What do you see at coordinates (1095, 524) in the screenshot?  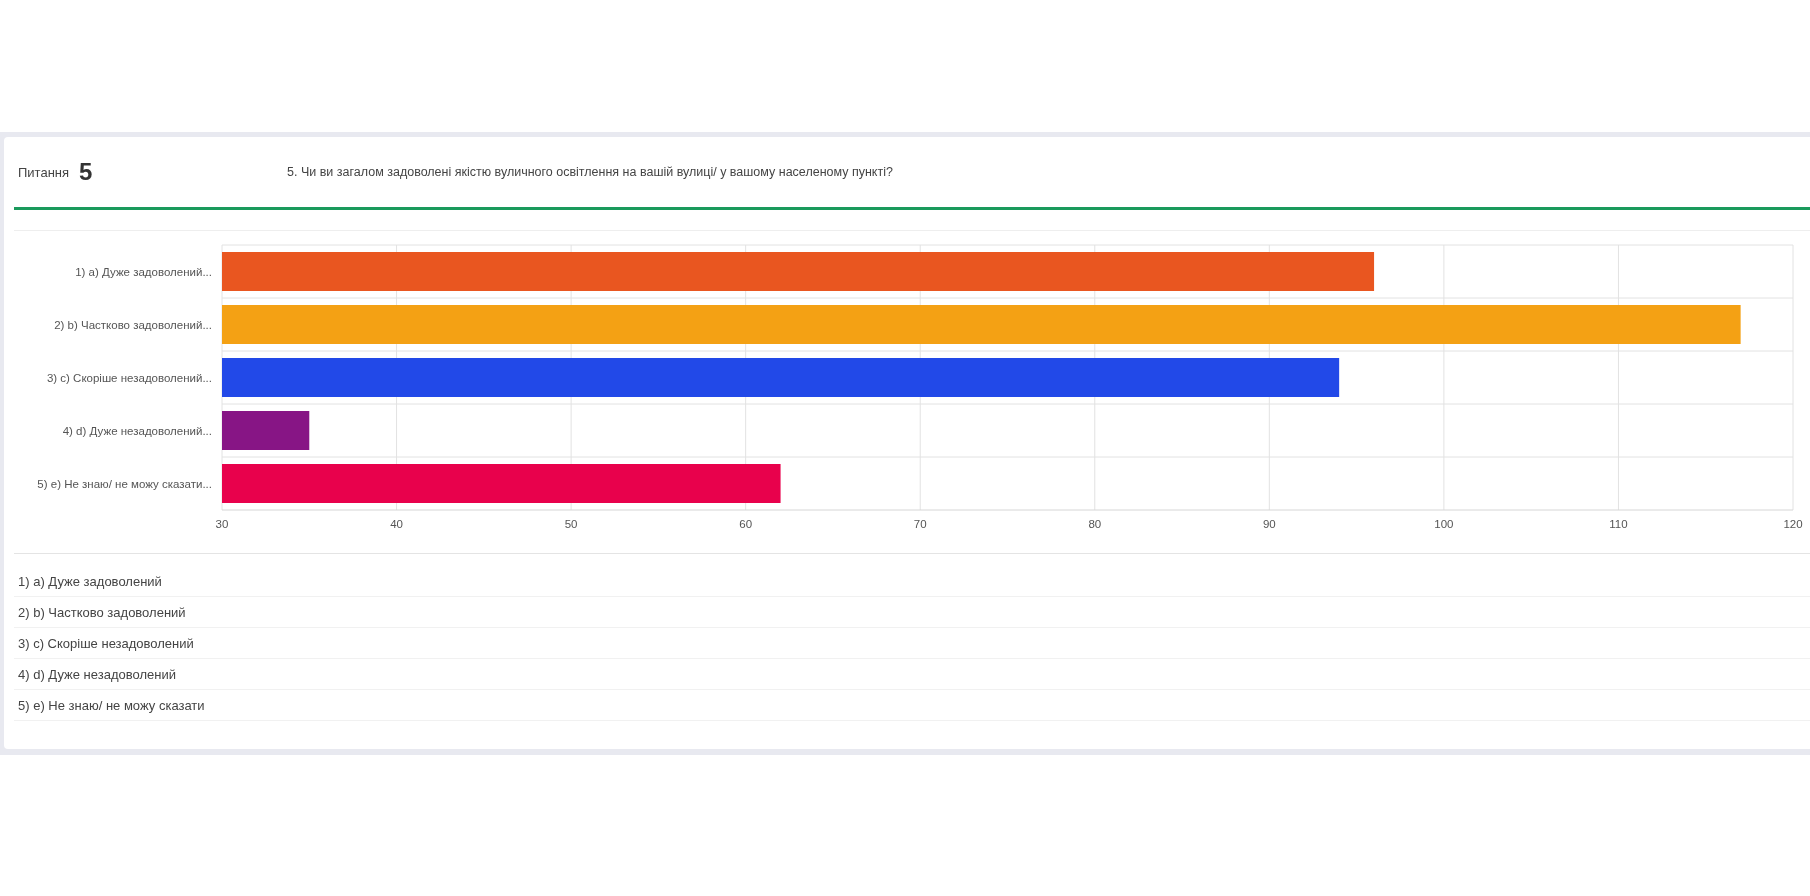 I see `tick-label: 80` at bounding box center [1095, 524].